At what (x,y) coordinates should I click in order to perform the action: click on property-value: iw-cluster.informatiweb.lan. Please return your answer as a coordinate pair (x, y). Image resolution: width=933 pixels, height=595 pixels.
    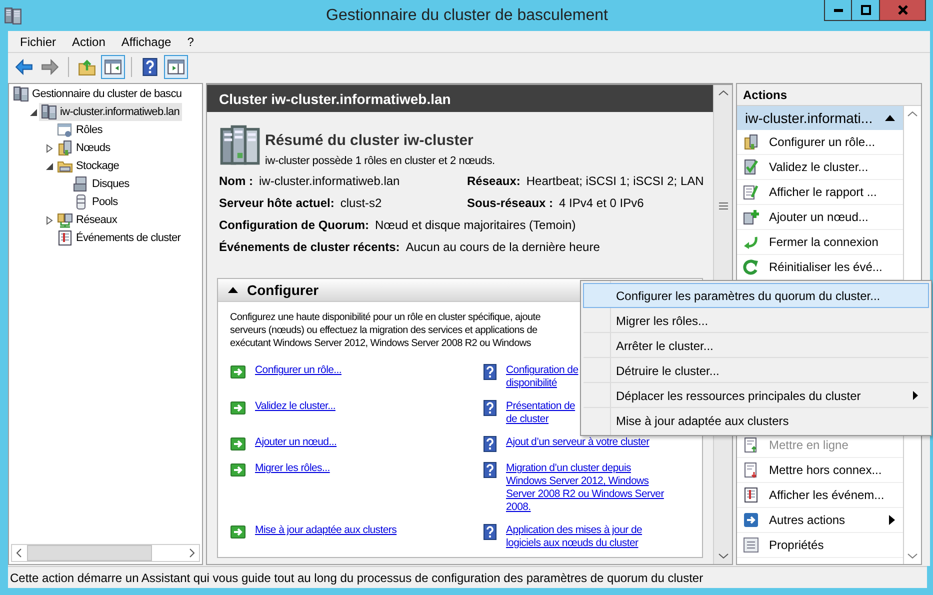
    Looking at the image, I should click on (329, 182).